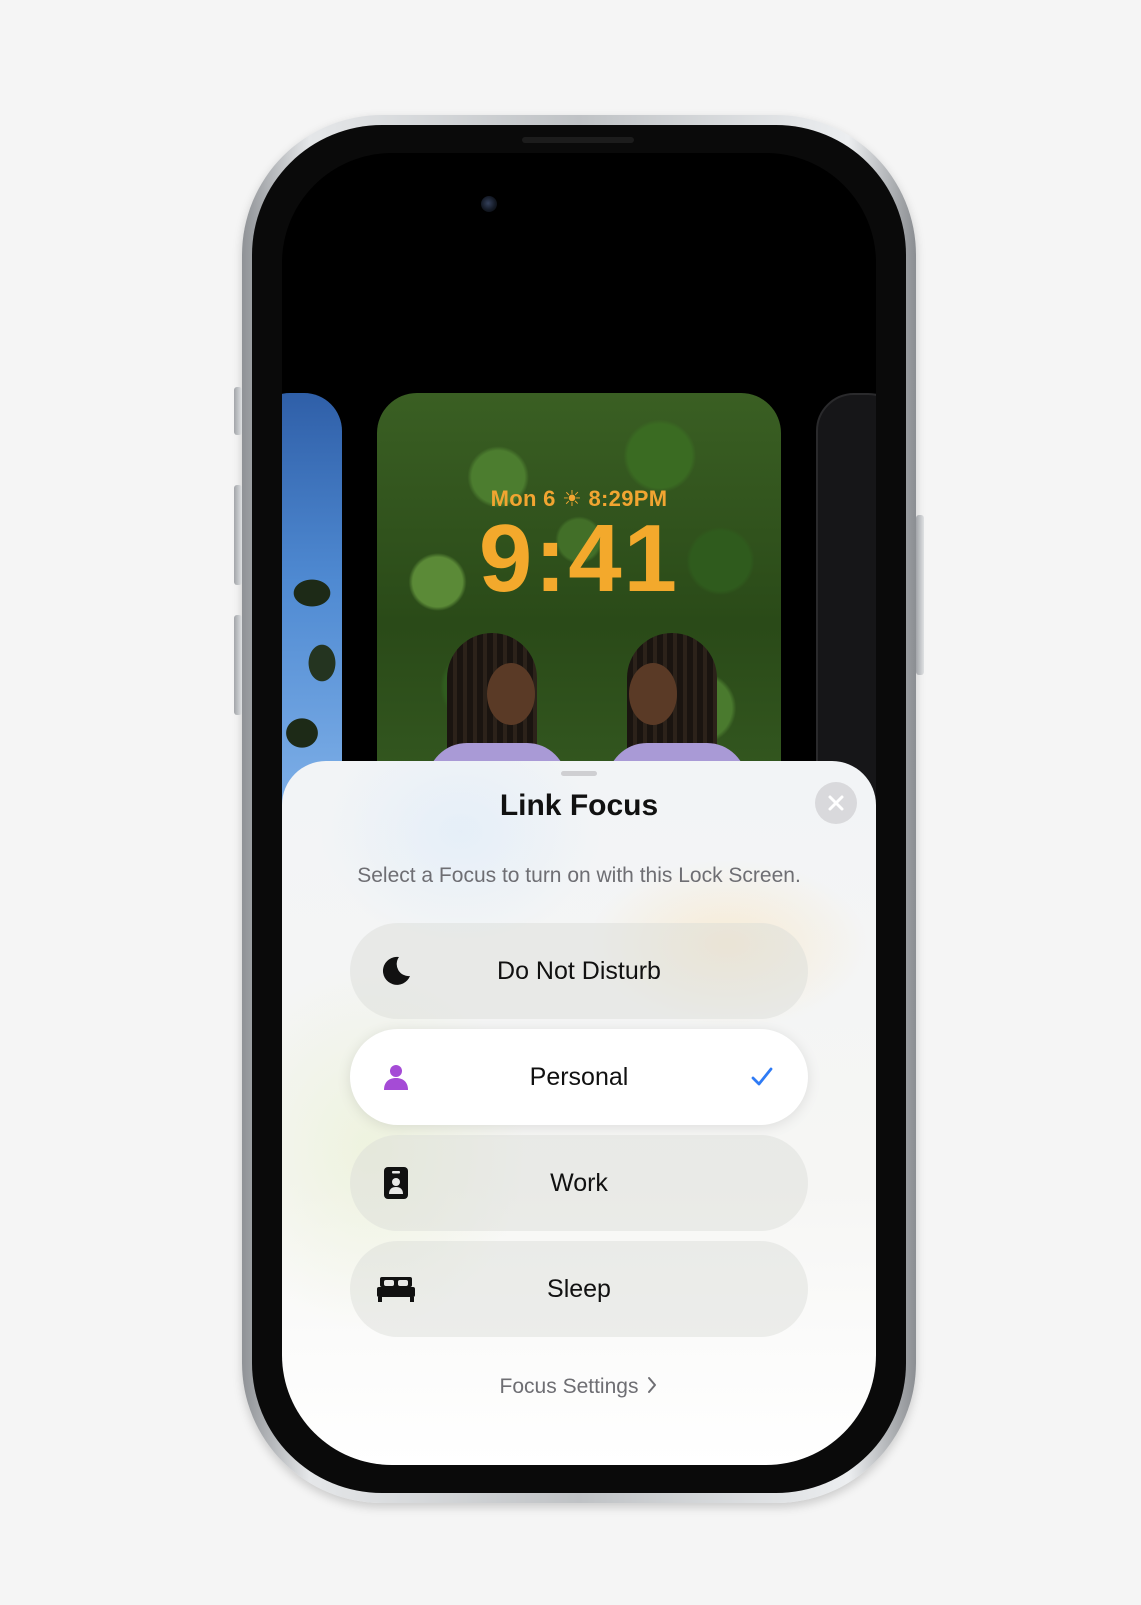 Image resolution: width=1141 pixels, height=1605 pixels. Describe the element at coordinates (569, 1386) in the screenshot. I see `focus-settings-label: Focus Settings` at that location.